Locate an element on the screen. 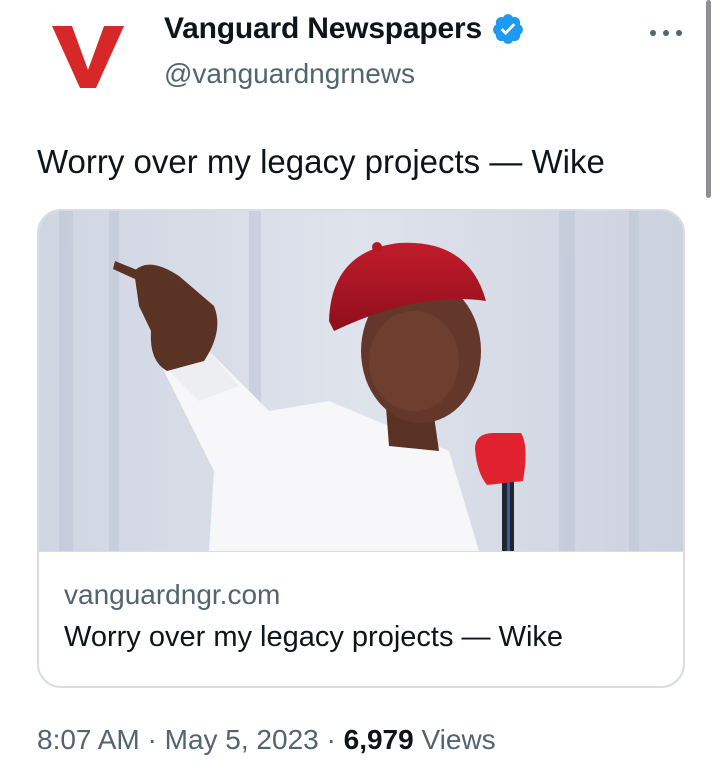 The width and height of the screenshot is (720, 775). account-handle: @vanguardngrnews is located at coordinates (289, 74).